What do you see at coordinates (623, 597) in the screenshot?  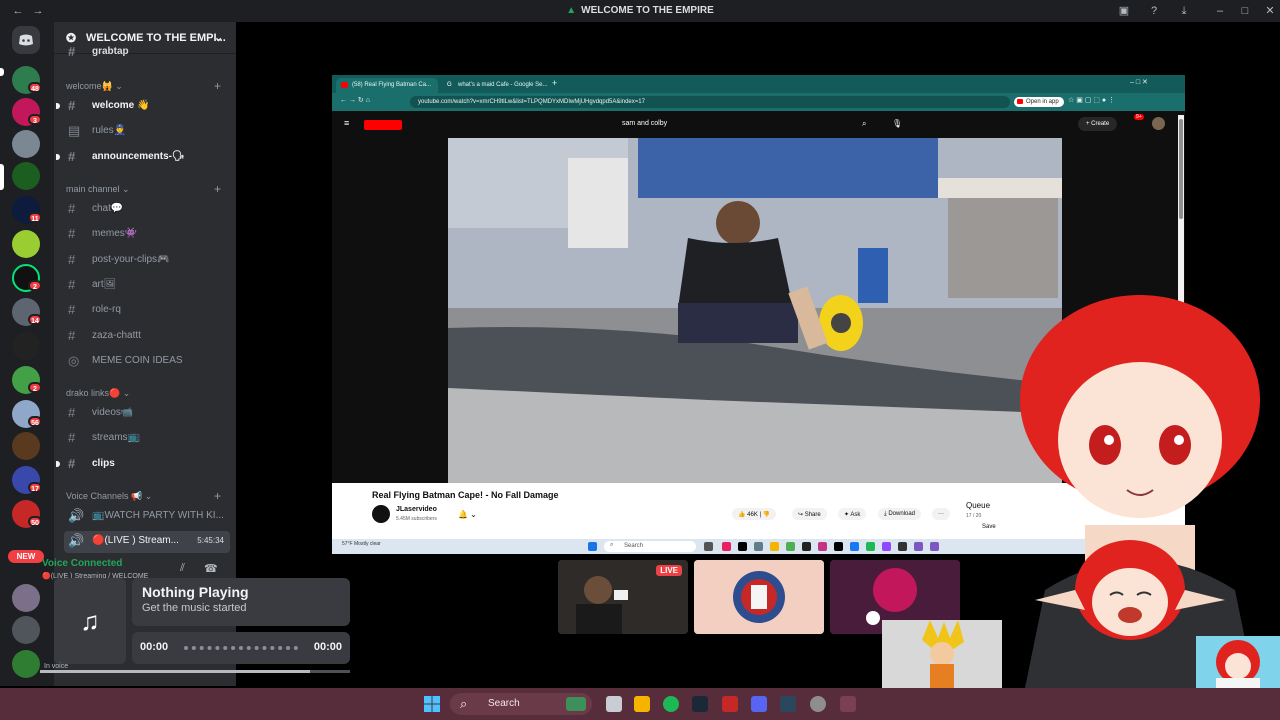 I see `participant-tile-streamer: LIVE` at bounding box center [623, 597].